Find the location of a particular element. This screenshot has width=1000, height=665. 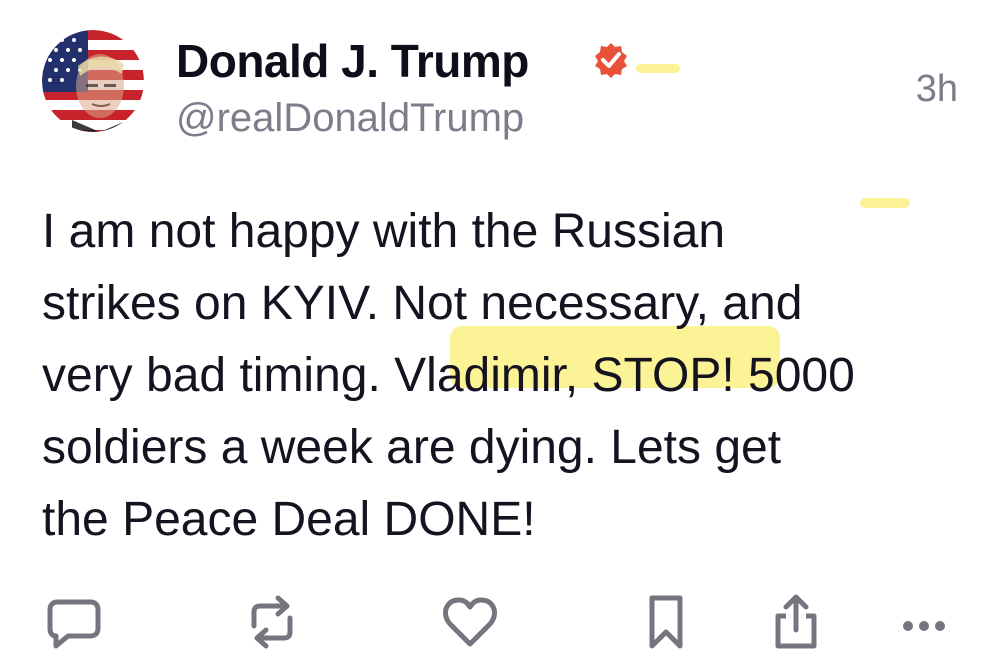

share-icon is located at coordinates (796, 621).